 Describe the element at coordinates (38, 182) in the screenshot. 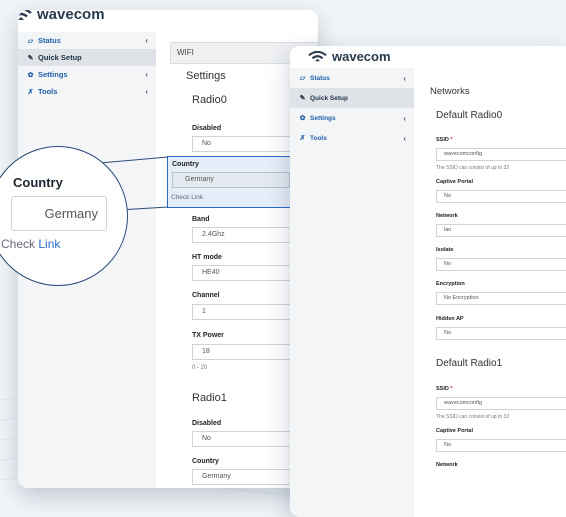

I see `zoom-country-label: Country` at that location.